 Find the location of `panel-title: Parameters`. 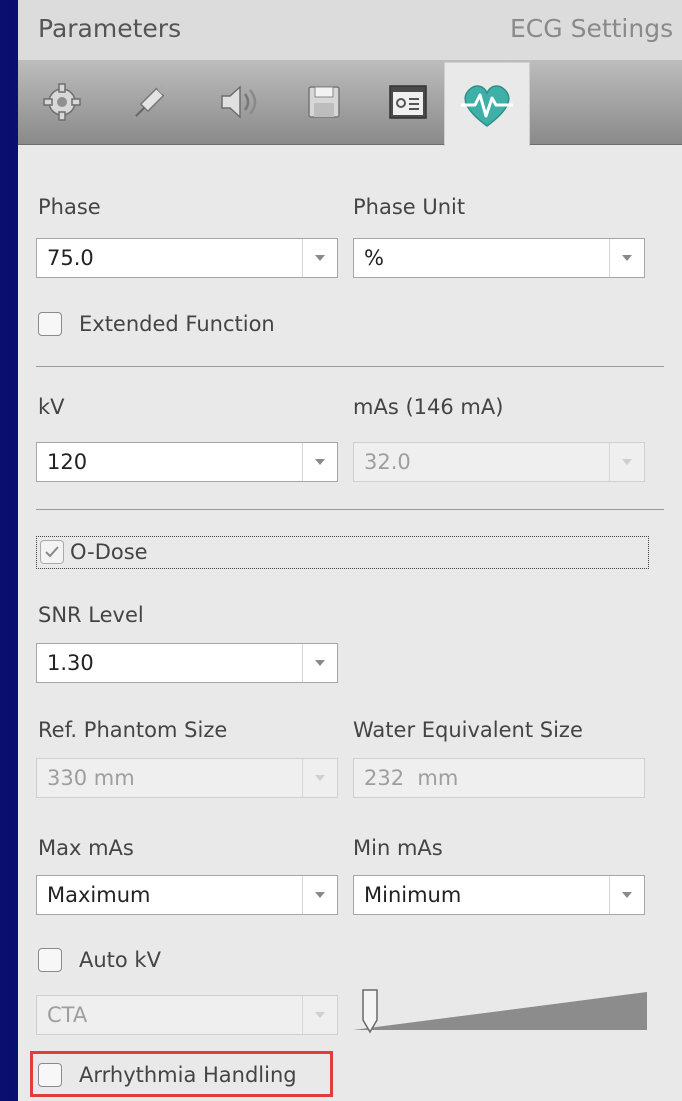

panel-title: Parameters is located at coordinates (110, 28).